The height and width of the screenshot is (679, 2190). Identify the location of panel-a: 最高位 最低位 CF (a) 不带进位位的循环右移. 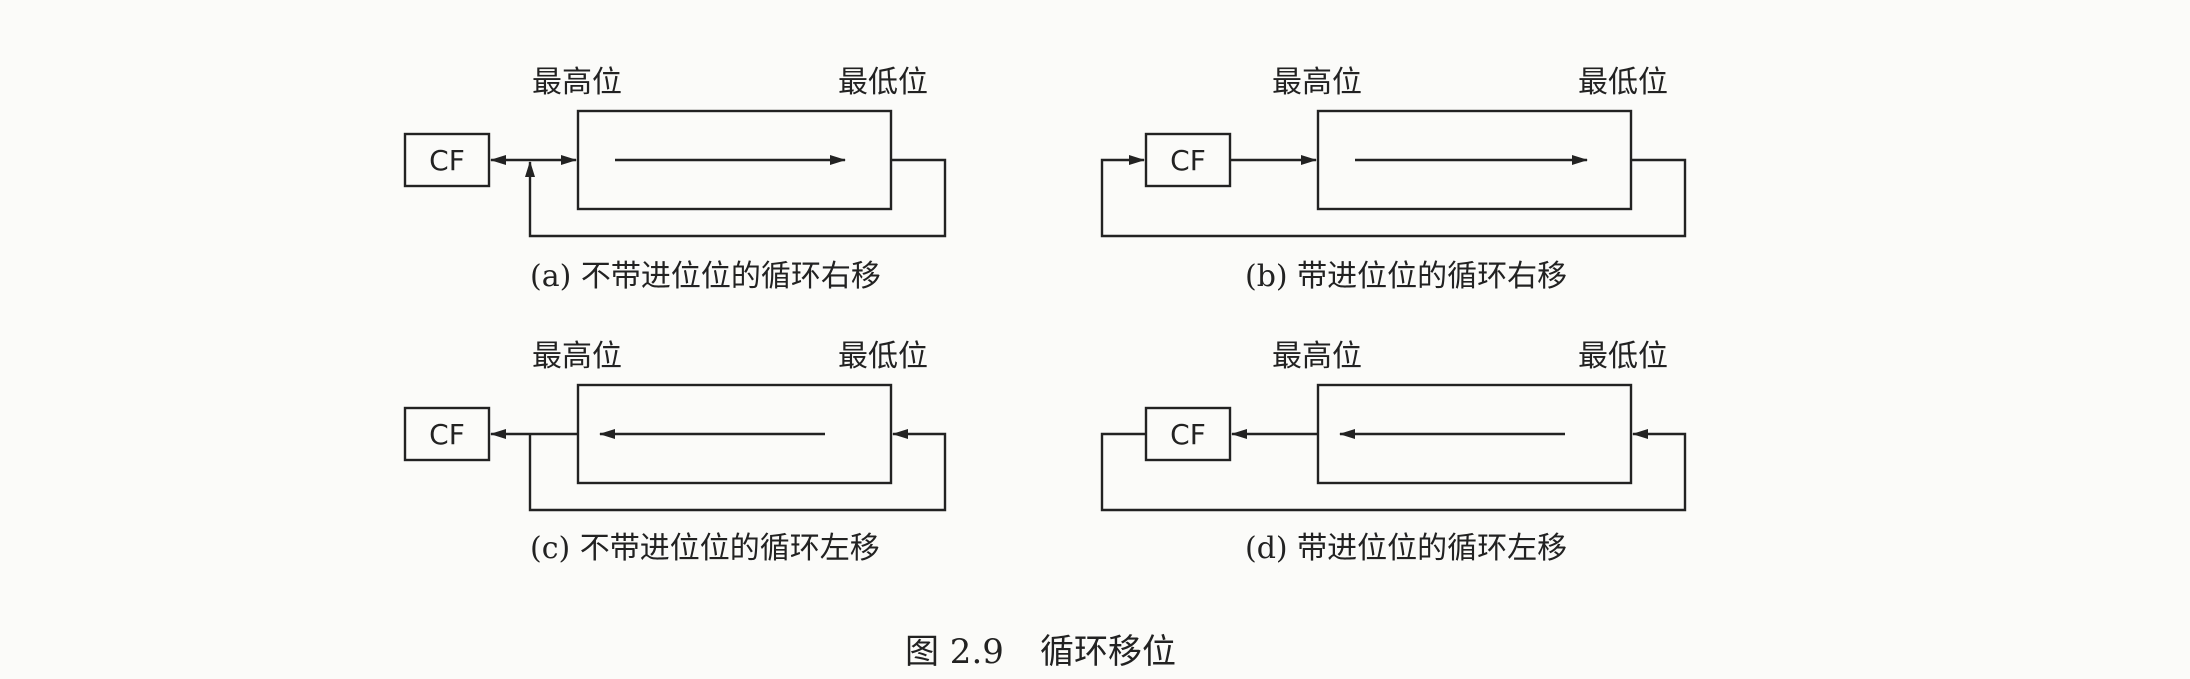
(675, 179).